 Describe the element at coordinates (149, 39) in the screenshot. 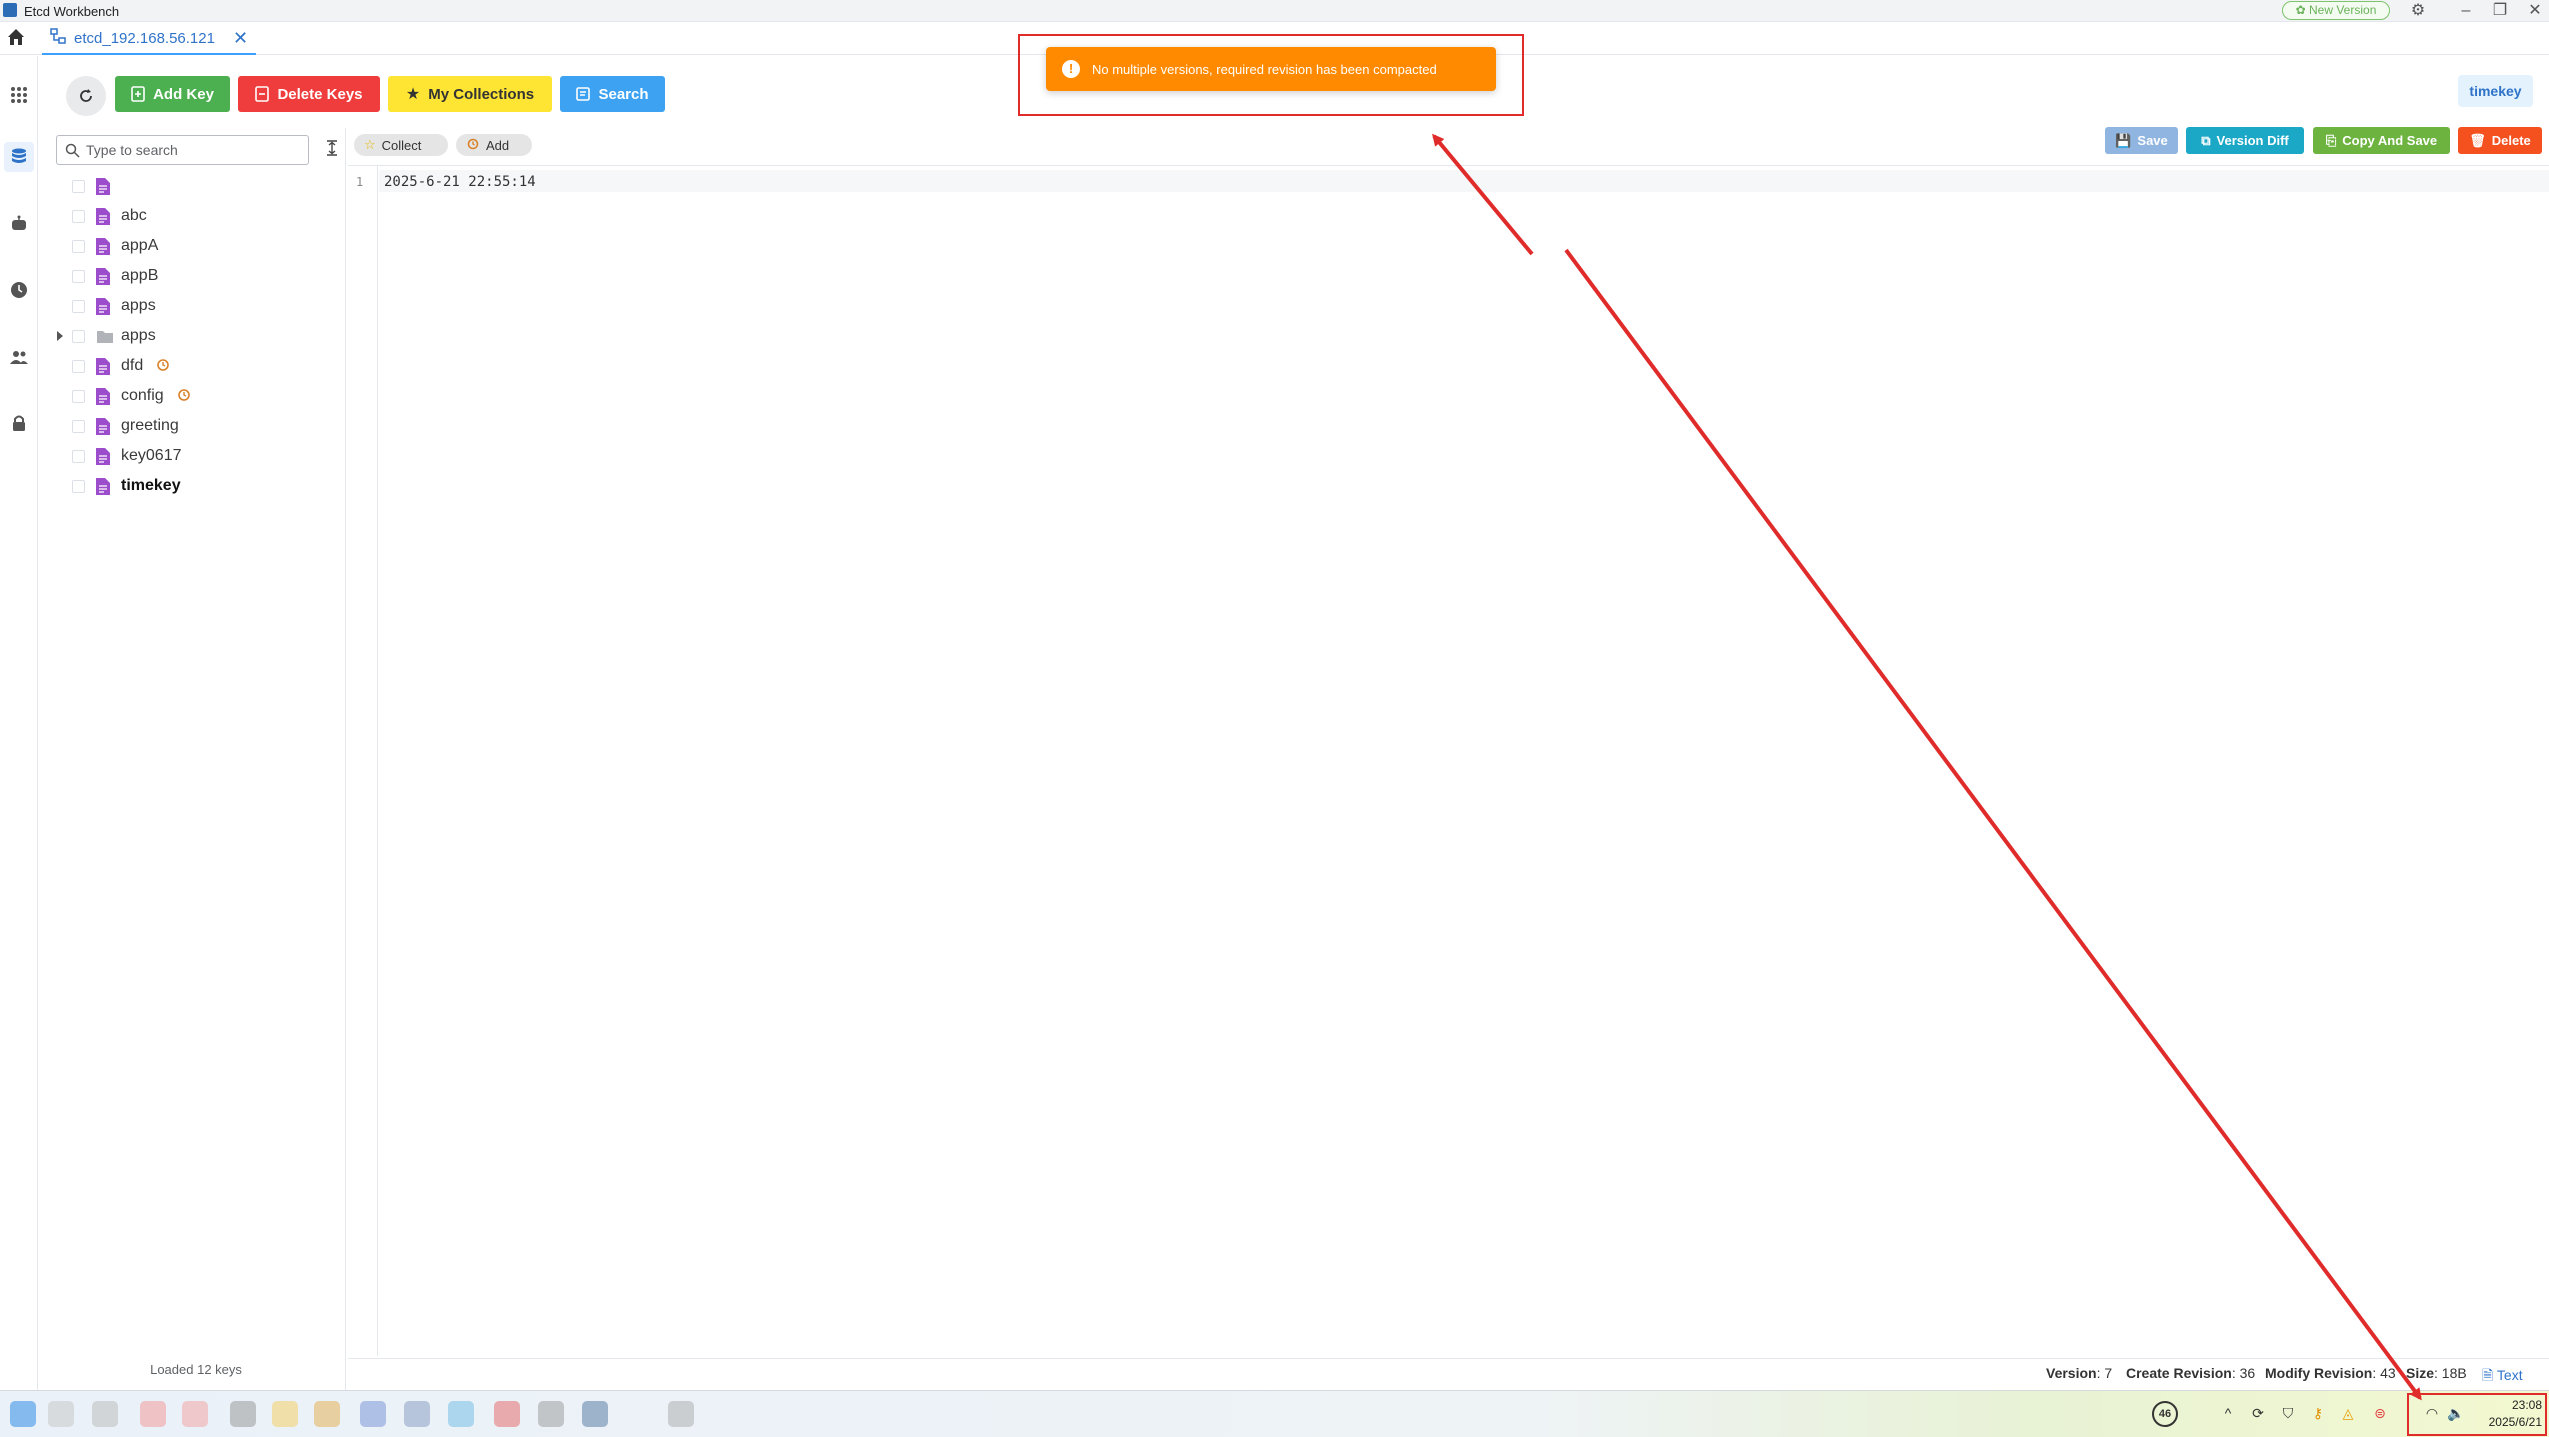

I see `tab-connection: etcd_192.168.56.121 ✕` at that location.